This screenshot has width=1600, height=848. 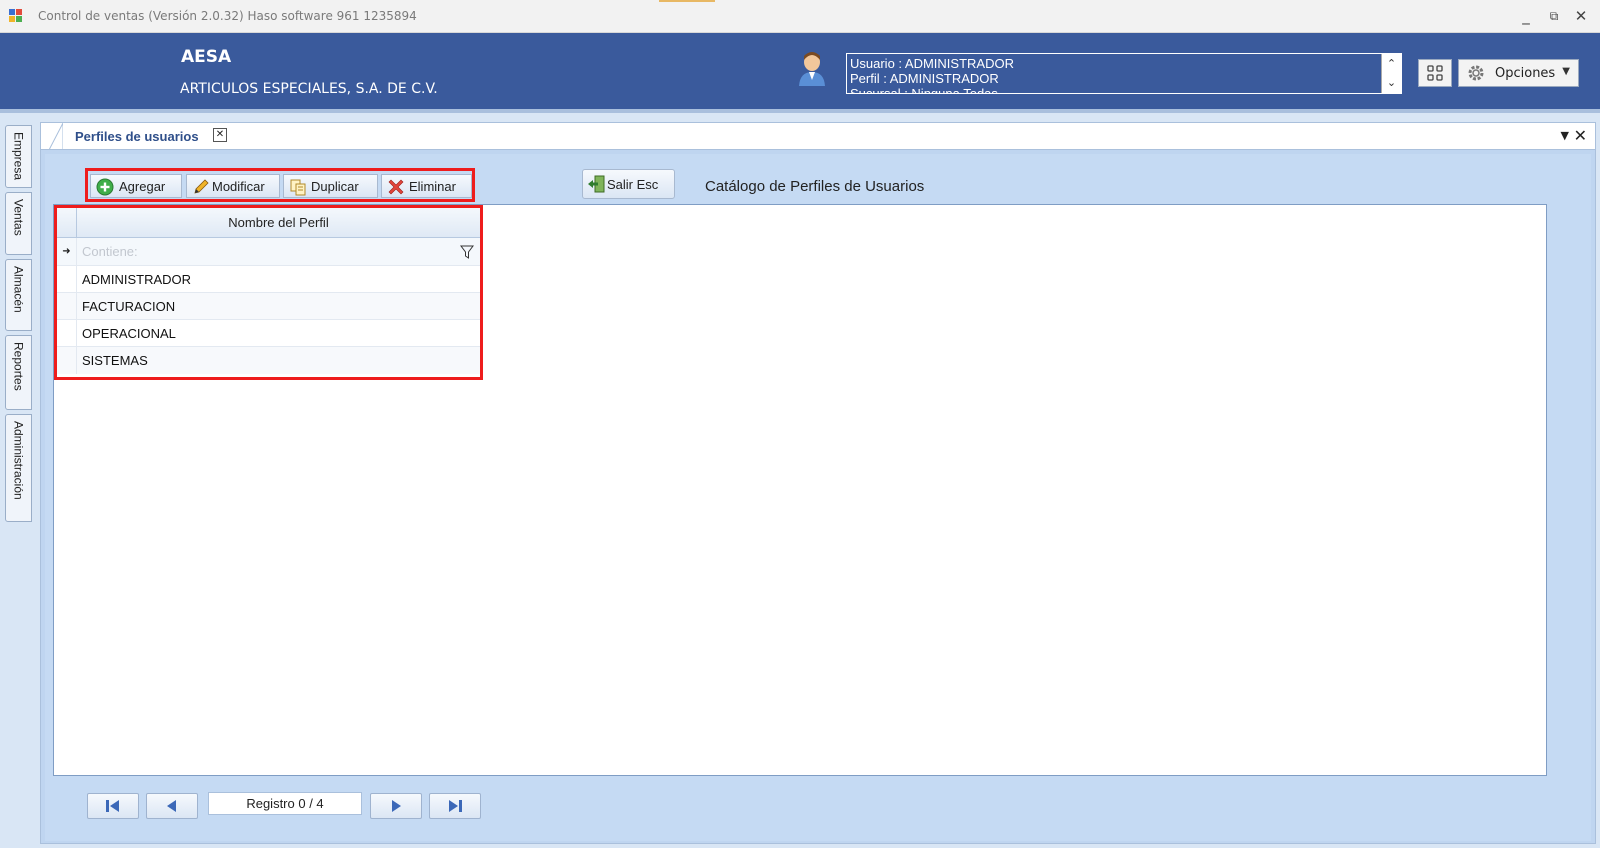 What do you see at coordinates (467, 252) in the screenshot?
I see `filter-icon` at bounding box center [467, 252].